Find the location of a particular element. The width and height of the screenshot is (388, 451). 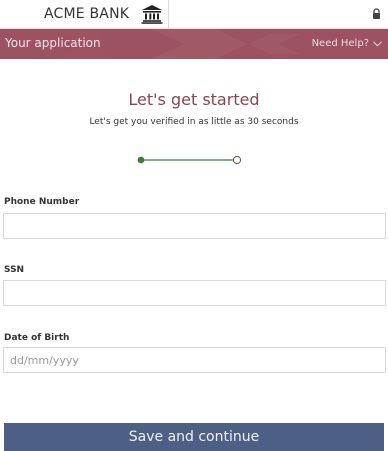

page-title: Let's get started is located at coordinates (194, 99).